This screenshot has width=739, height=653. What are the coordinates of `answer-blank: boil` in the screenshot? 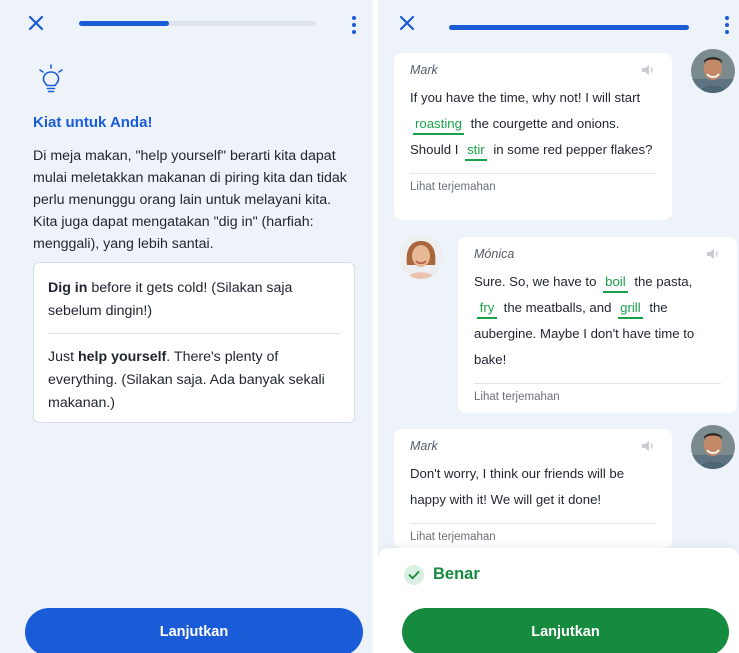 It's located at (615, 283).